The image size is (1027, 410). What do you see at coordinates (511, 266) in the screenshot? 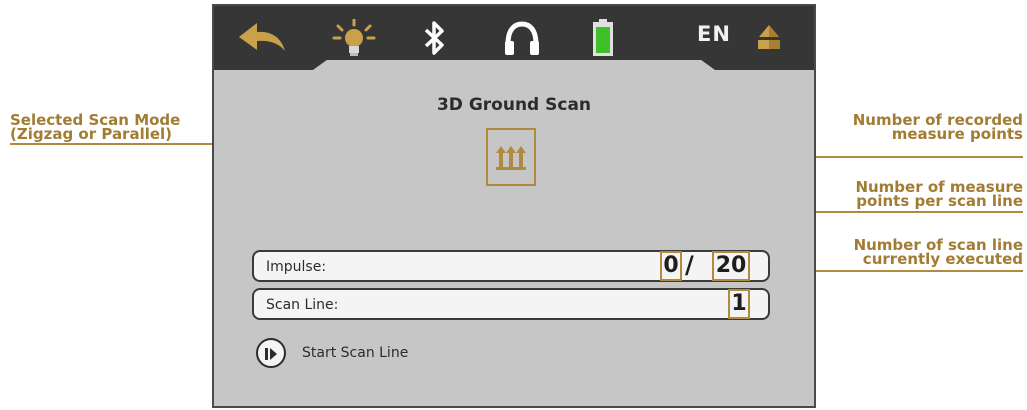
I see `impulse-field: Impulse: 0 / 20` at bounding box center [511, 266].